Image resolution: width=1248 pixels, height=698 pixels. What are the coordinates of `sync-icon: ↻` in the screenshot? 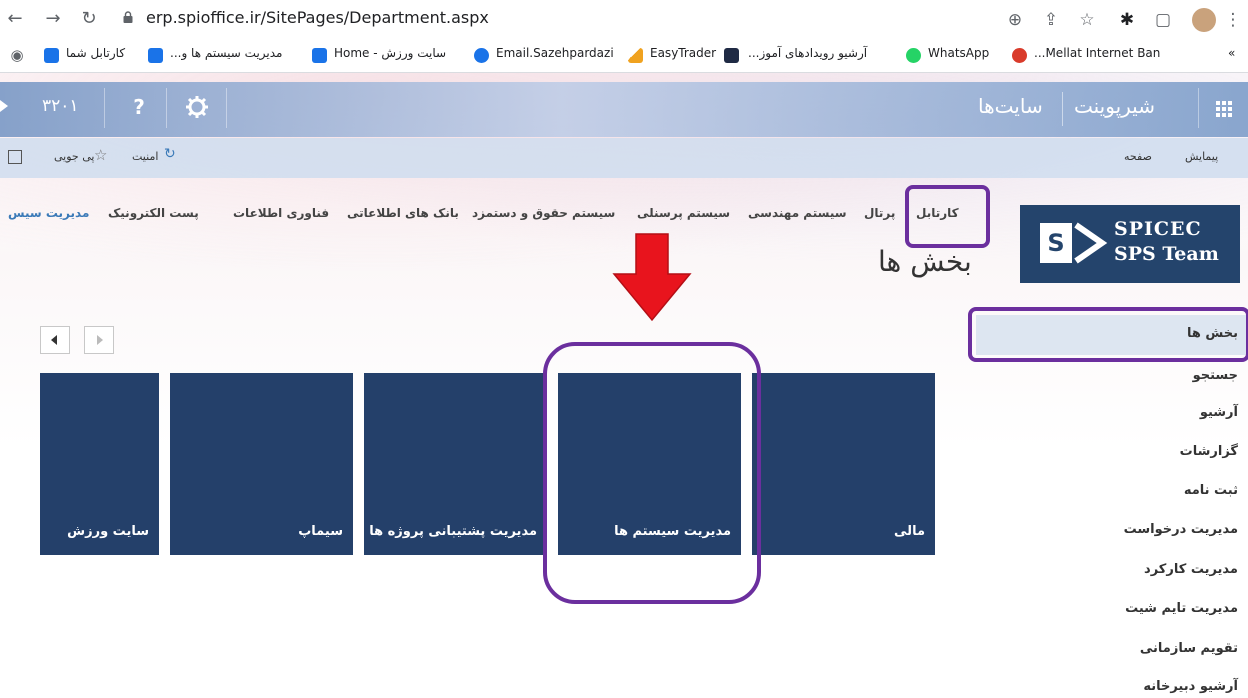 It's located at (170, 154).